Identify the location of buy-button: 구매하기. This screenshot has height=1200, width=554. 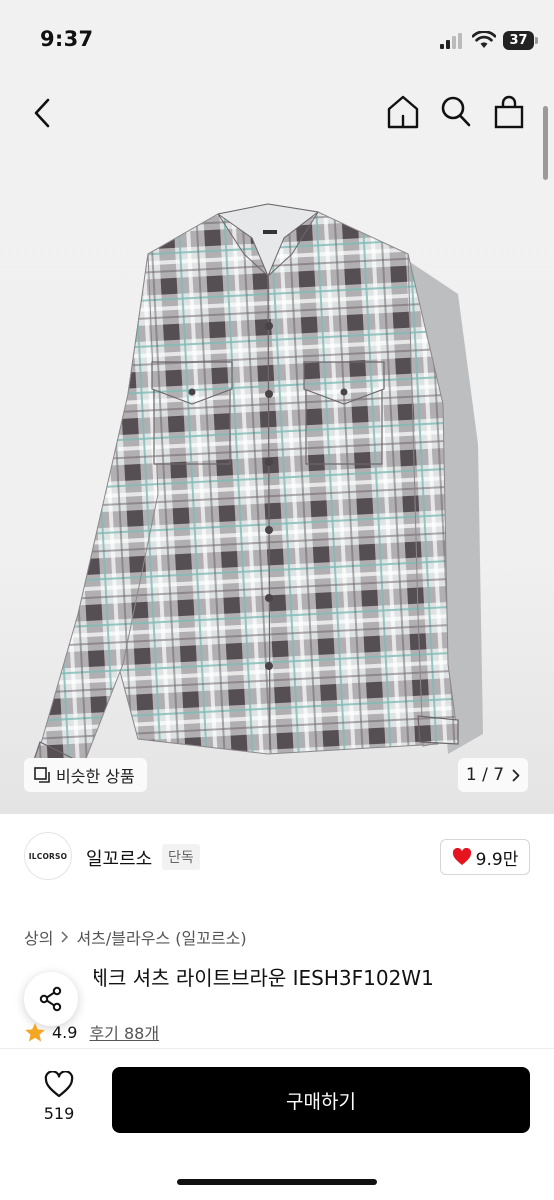
(321, 1100).